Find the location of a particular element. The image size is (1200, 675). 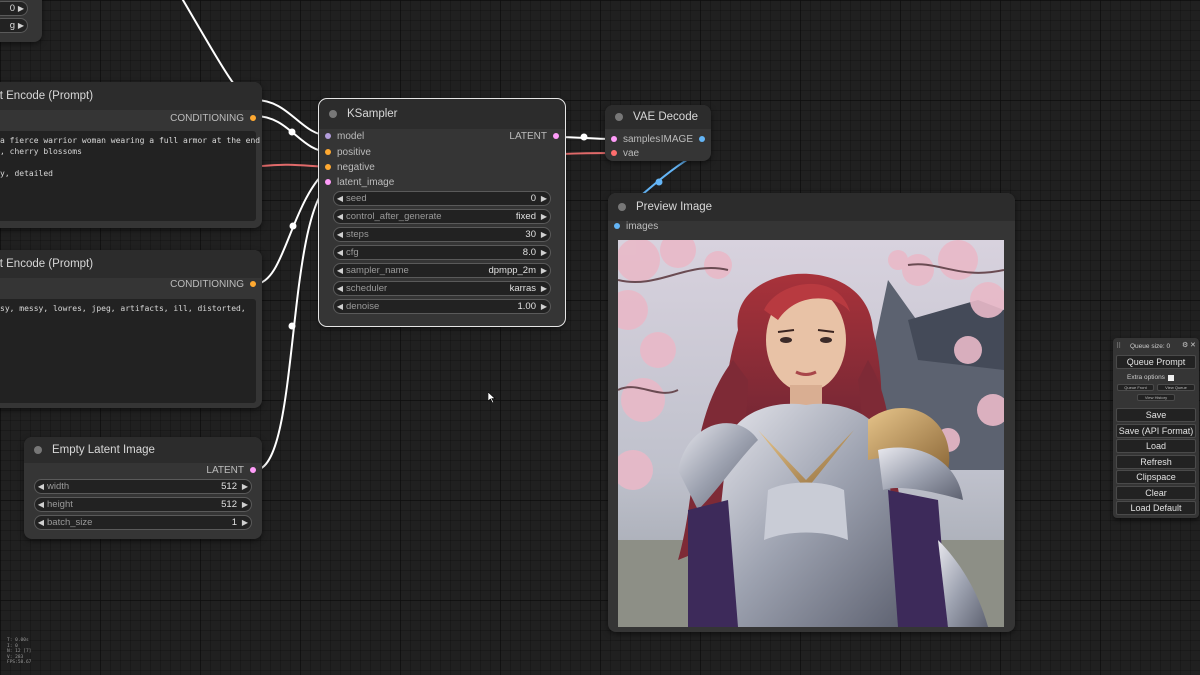

top-stub-widget-2: g ▶ is located at coordinates (14, 25).